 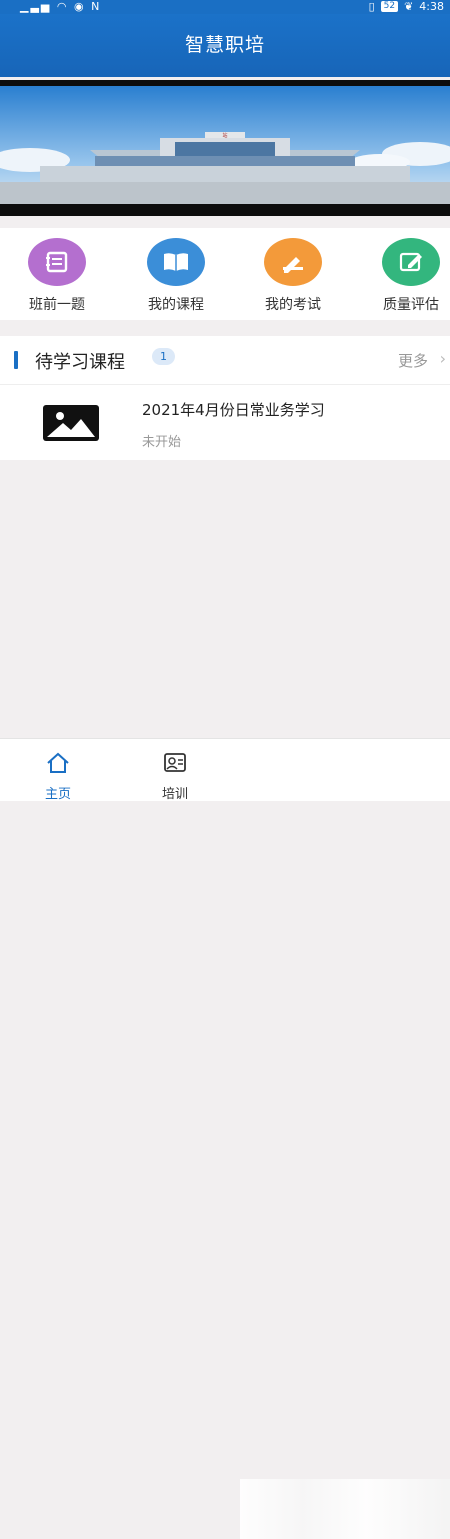 I want to click on tab-home: 主页, so click(x=58, y=776).